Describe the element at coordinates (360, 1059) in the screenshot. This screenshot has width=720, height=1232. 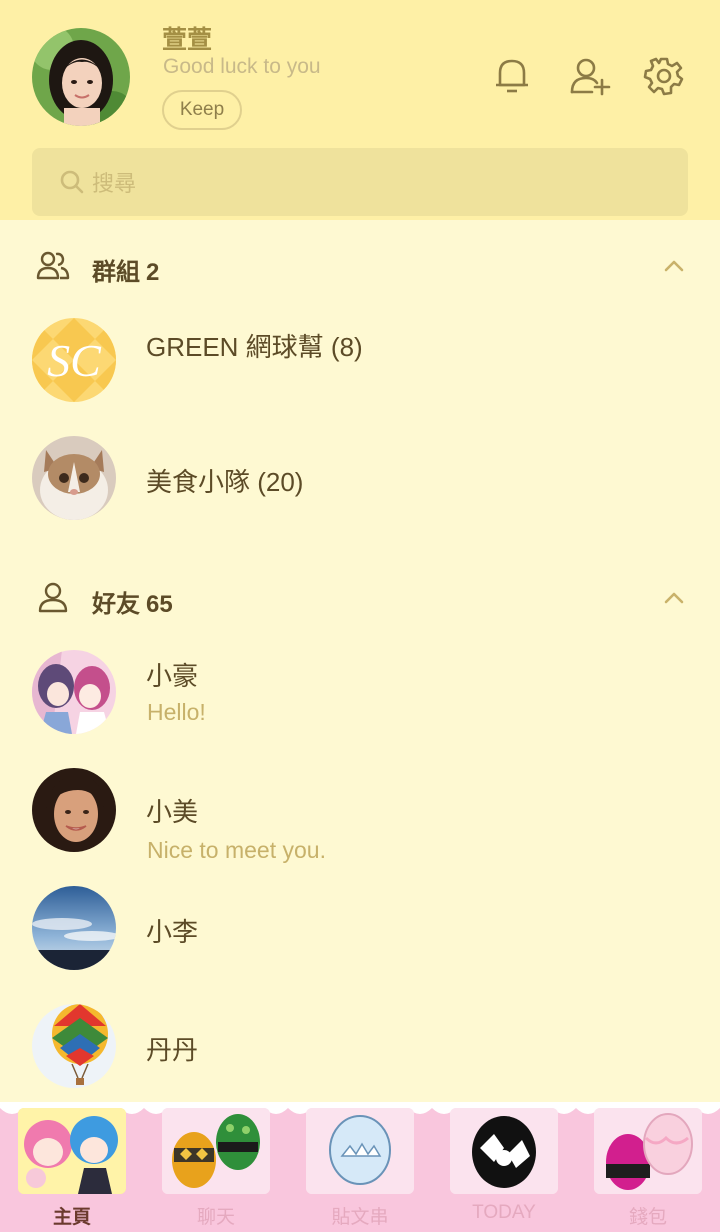
I see `friend-row: 丹丹` at that location.